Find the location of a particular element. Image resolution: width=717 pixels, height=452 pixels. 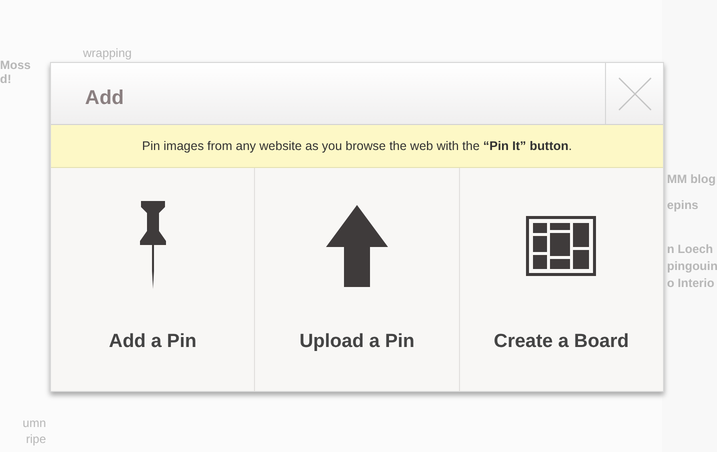

background-text: o Interio is located at coordinates (691, 283).